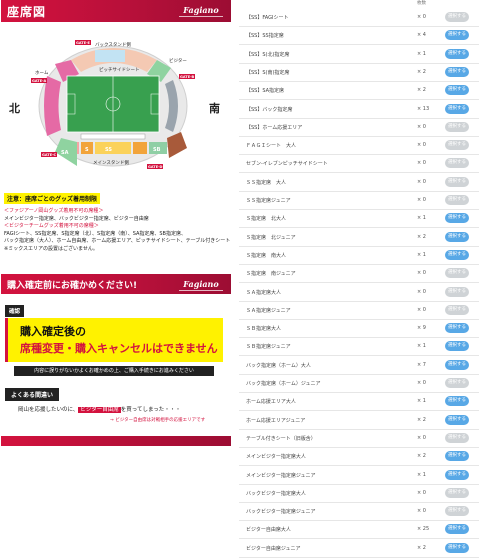 The height and width of the screenshot is (558, 480). I want to click on ticket-name: 【SS】SS指定席, so click(265, 36).